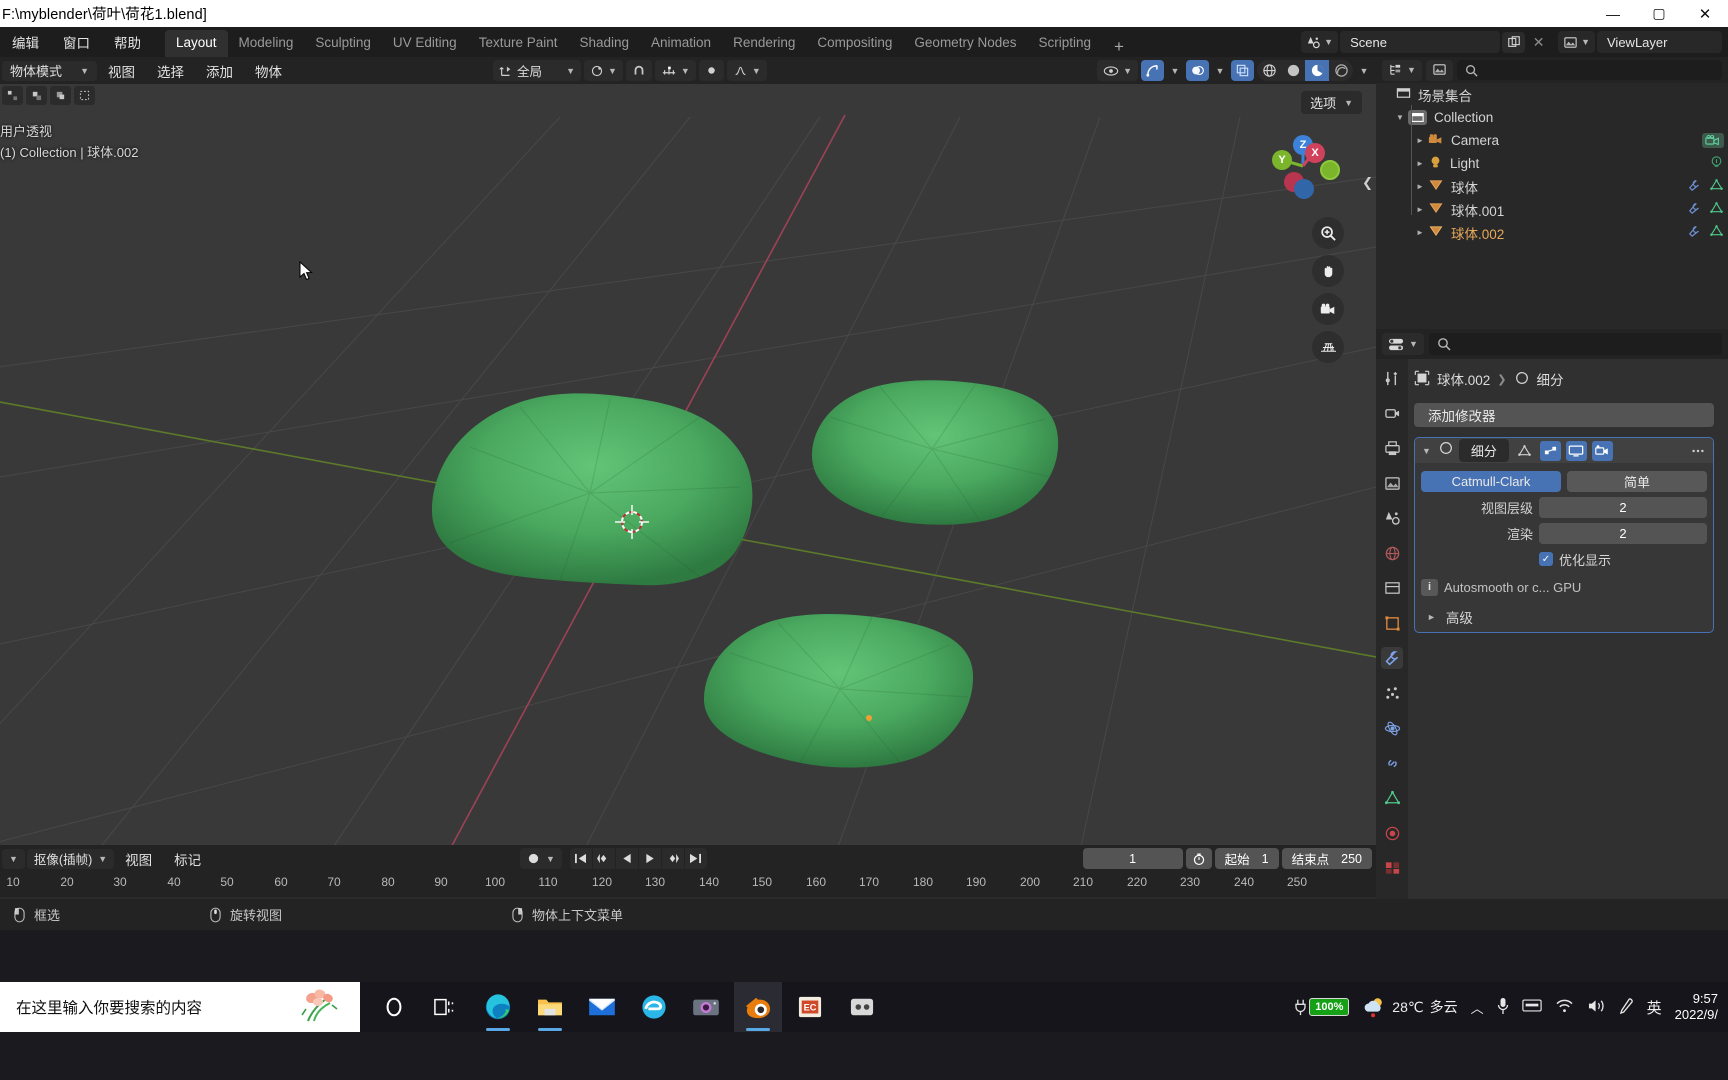  Describe the element at coordinates (1596, 1007) in the screenshot. I see `volume-icon` at that location.